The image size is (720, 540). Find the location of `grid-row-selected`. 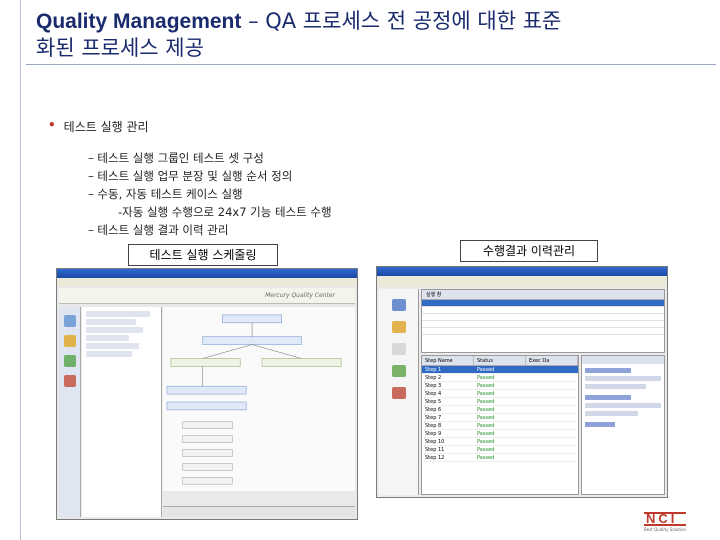

grid-row-selected is located at coordinates (543, 303).